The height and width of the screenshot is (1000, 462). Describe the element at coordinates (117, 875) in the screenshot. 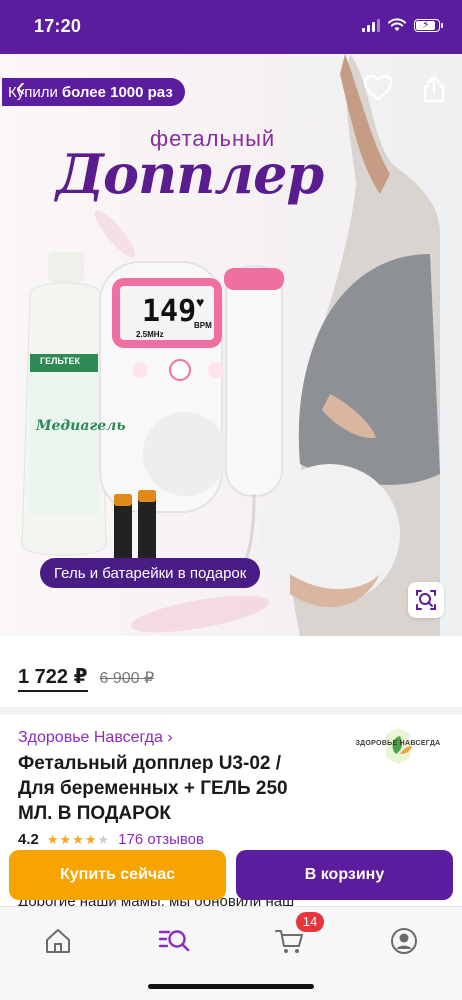

I see `buy-now-button: Купить сейчас` at that location.